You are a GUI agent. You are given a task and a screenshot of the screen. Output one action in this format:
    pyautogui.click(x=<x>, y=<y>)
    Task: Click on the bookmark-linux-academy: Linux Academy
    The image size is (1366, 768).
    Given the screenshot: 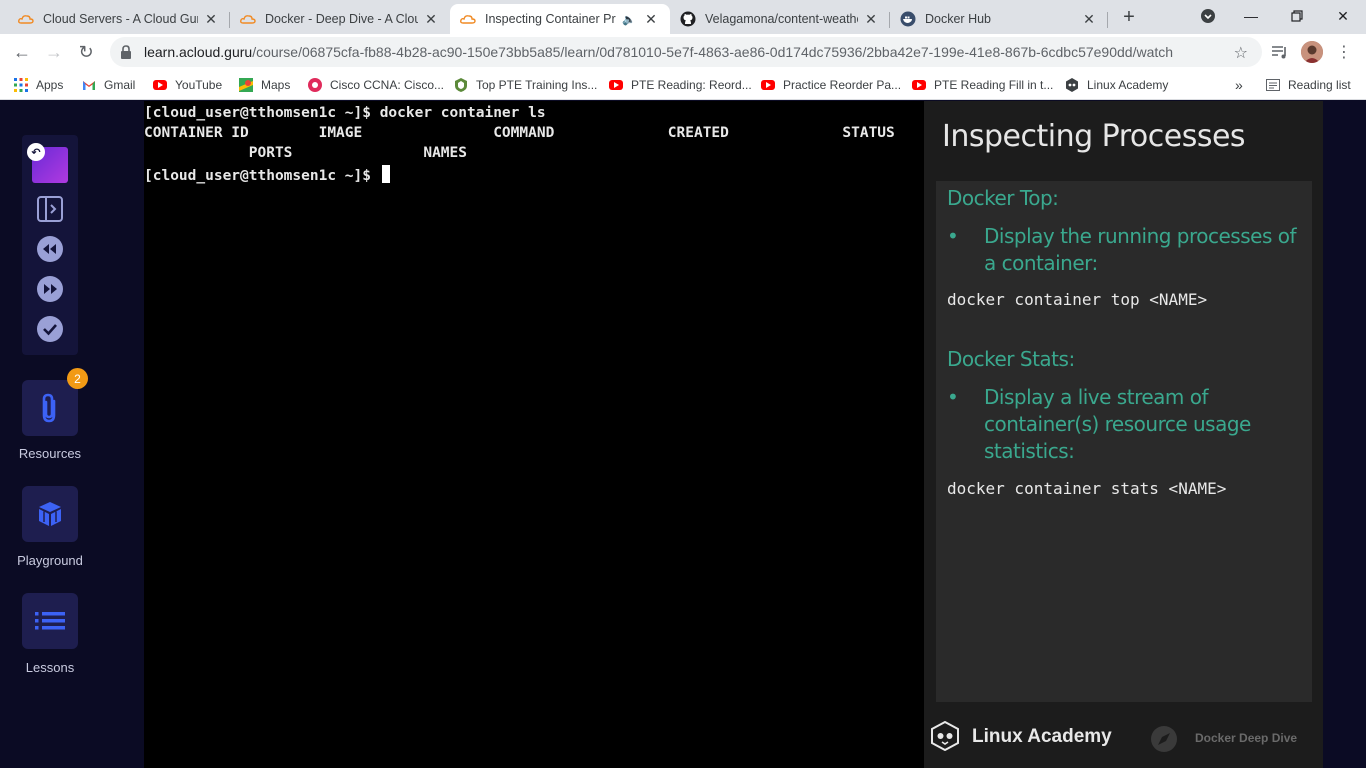 What is the action you would take?
    pyautogui.click(x=1116, y=85)
    